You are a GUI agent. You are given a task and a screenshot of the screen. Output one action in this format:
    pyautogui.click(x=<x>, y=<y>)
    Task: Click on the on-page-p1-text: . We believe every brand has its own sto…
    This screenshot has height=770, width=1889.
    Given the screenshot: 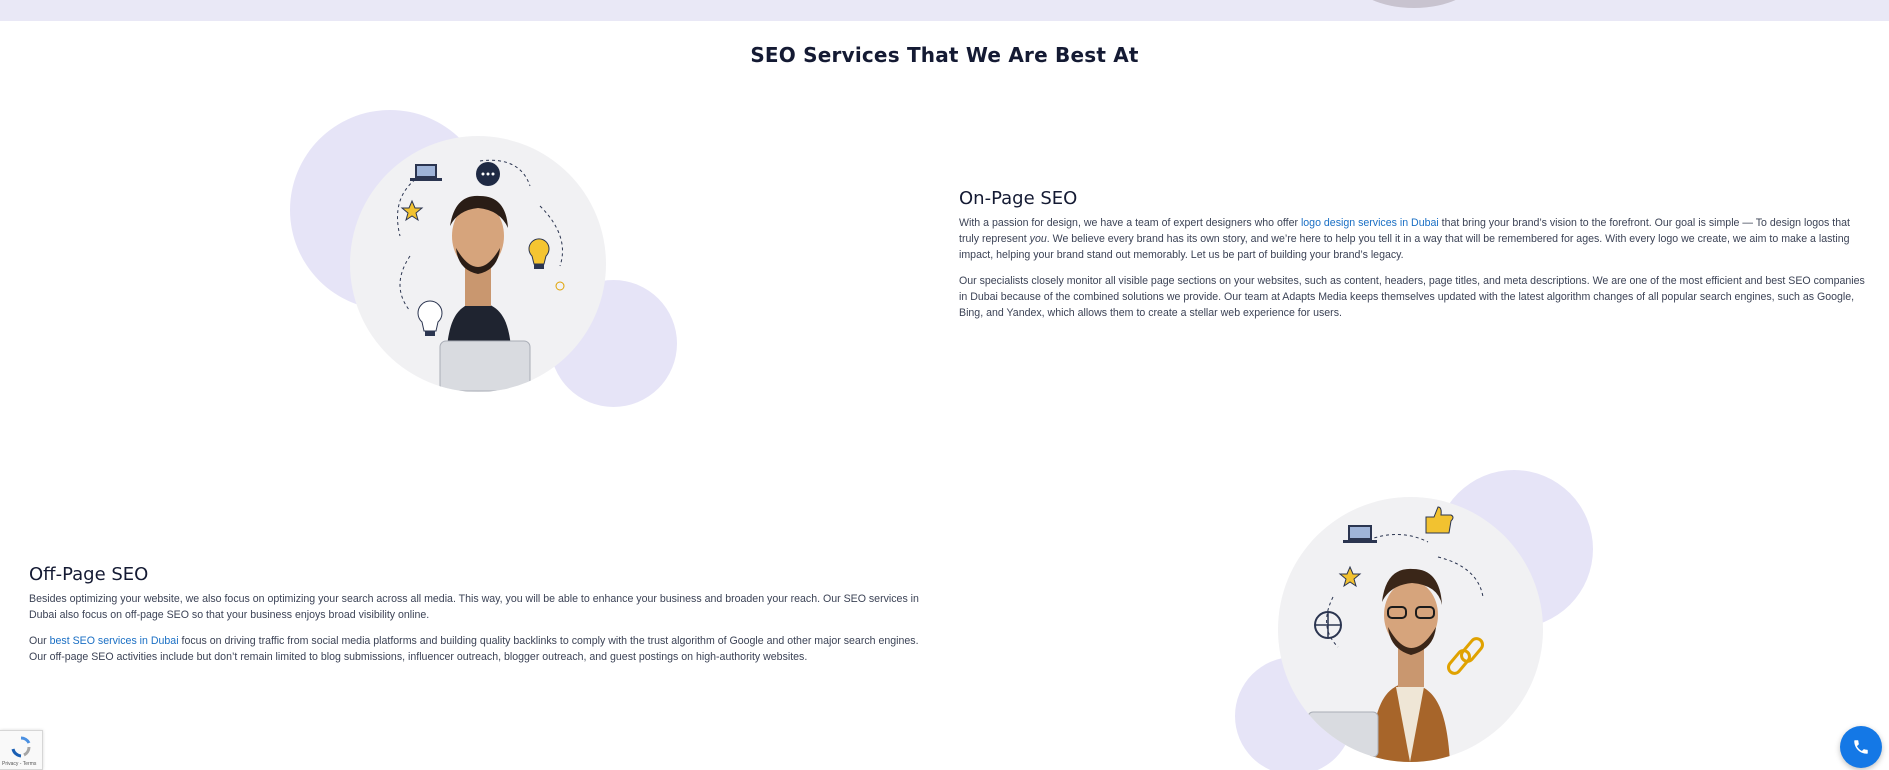 What is the action you would take?
    pyautogui.click(x=1404, y=247)
    